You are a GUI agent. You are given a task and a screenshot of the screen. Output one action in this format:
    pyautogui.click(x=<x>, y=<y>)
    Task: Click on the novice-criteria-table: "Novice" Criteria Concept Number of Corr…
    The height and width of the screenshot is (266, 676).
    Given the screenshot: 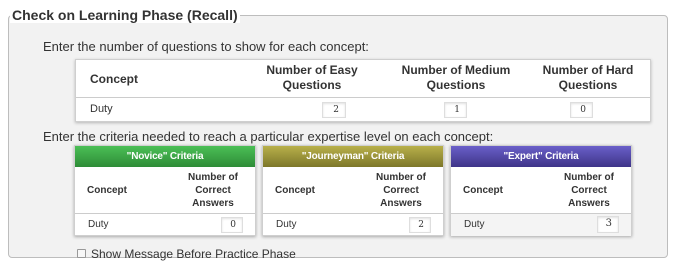 What is the action you would take?
    pyautogui.click(x=165, y=190)
    